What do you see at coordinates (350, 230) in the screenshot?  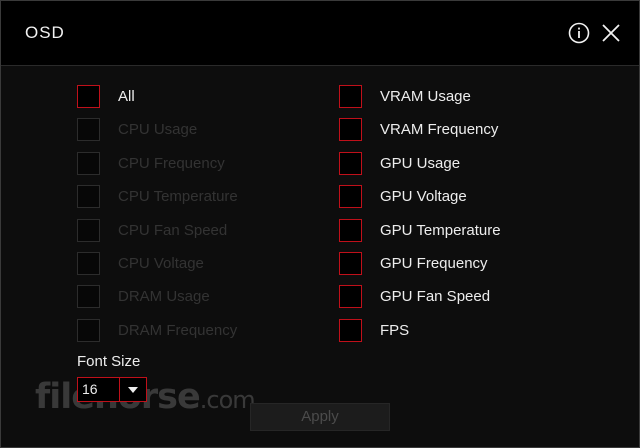 I see `checkbox-gpu-temperature` at bounding box center [350, 230].